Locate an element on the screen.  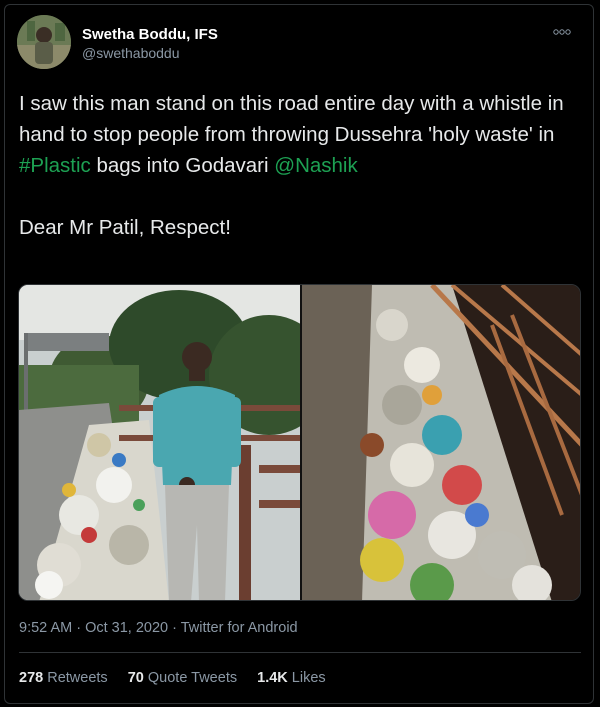
user-handle: @swethaboddu is located at coordinates (150, 53).